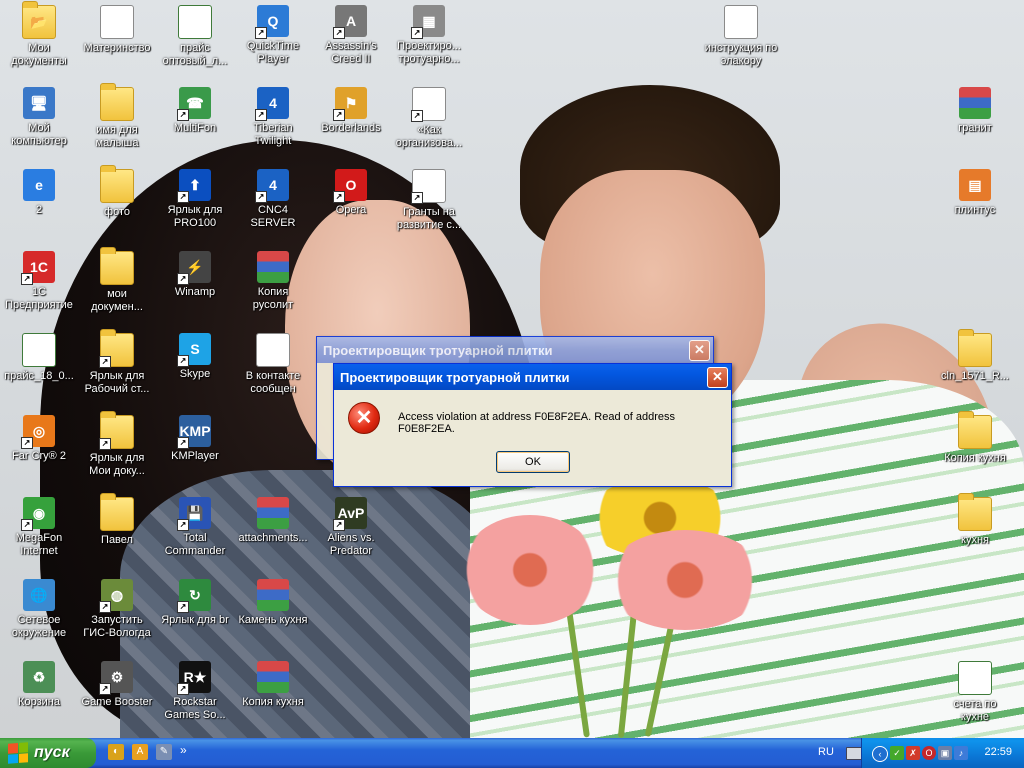 The width and height of the screenshot is (1024, 768). Describe the element at coordinates (183, 750) in the screenshot. I see `quick-launch-chevron-icon: »` at that location.